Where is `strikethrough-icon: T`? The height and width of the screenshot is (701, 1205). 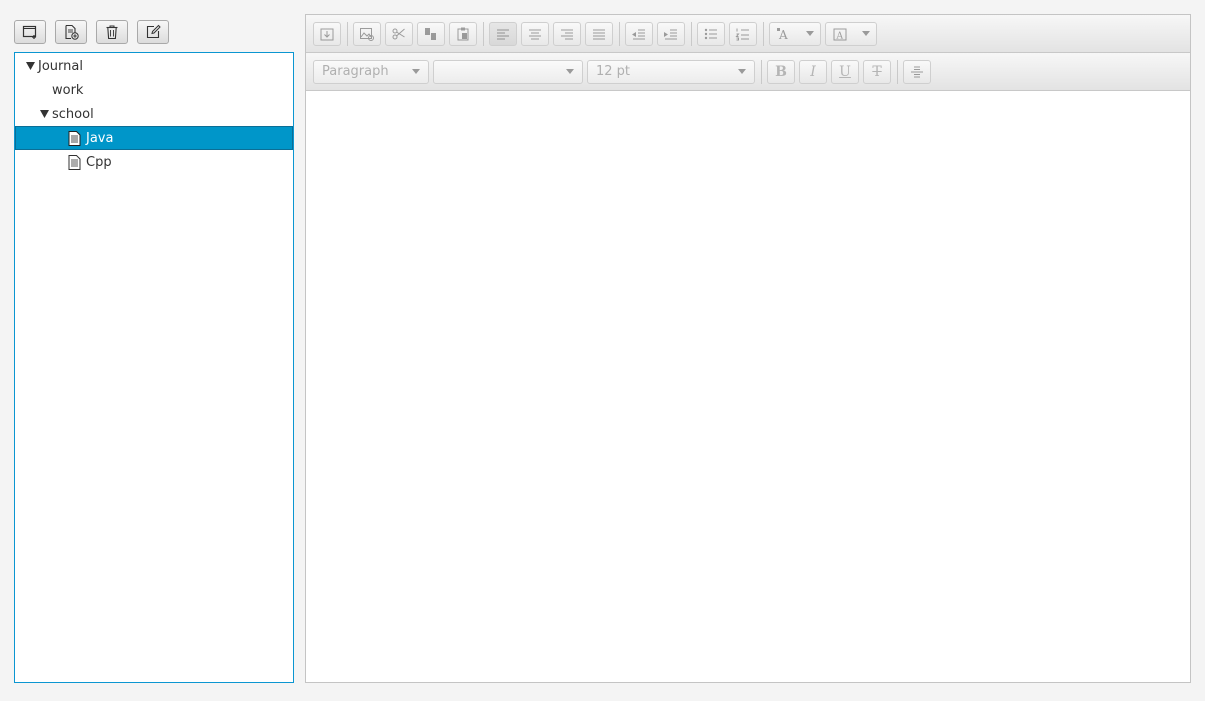
strikethrough-icon: T is located at coordinates (877, 71).